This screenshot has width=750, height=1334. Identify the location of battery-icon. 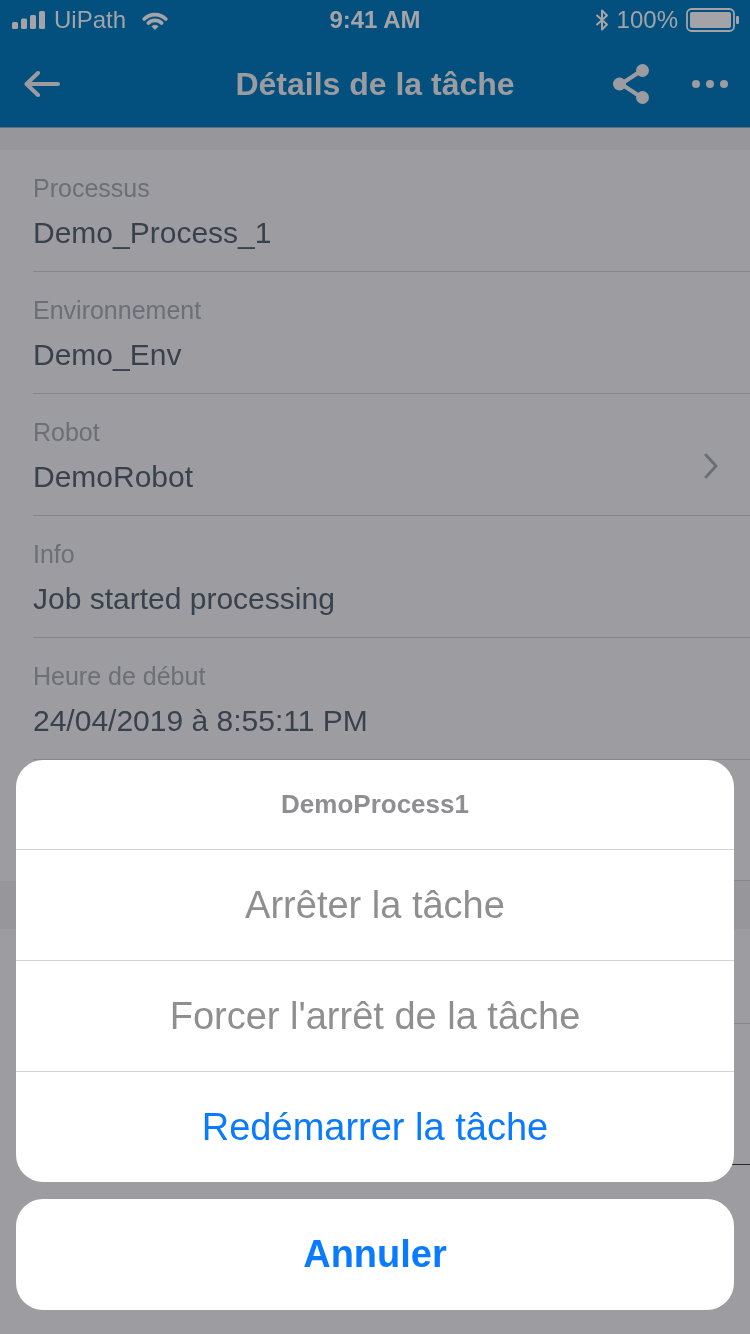
(713, 20).